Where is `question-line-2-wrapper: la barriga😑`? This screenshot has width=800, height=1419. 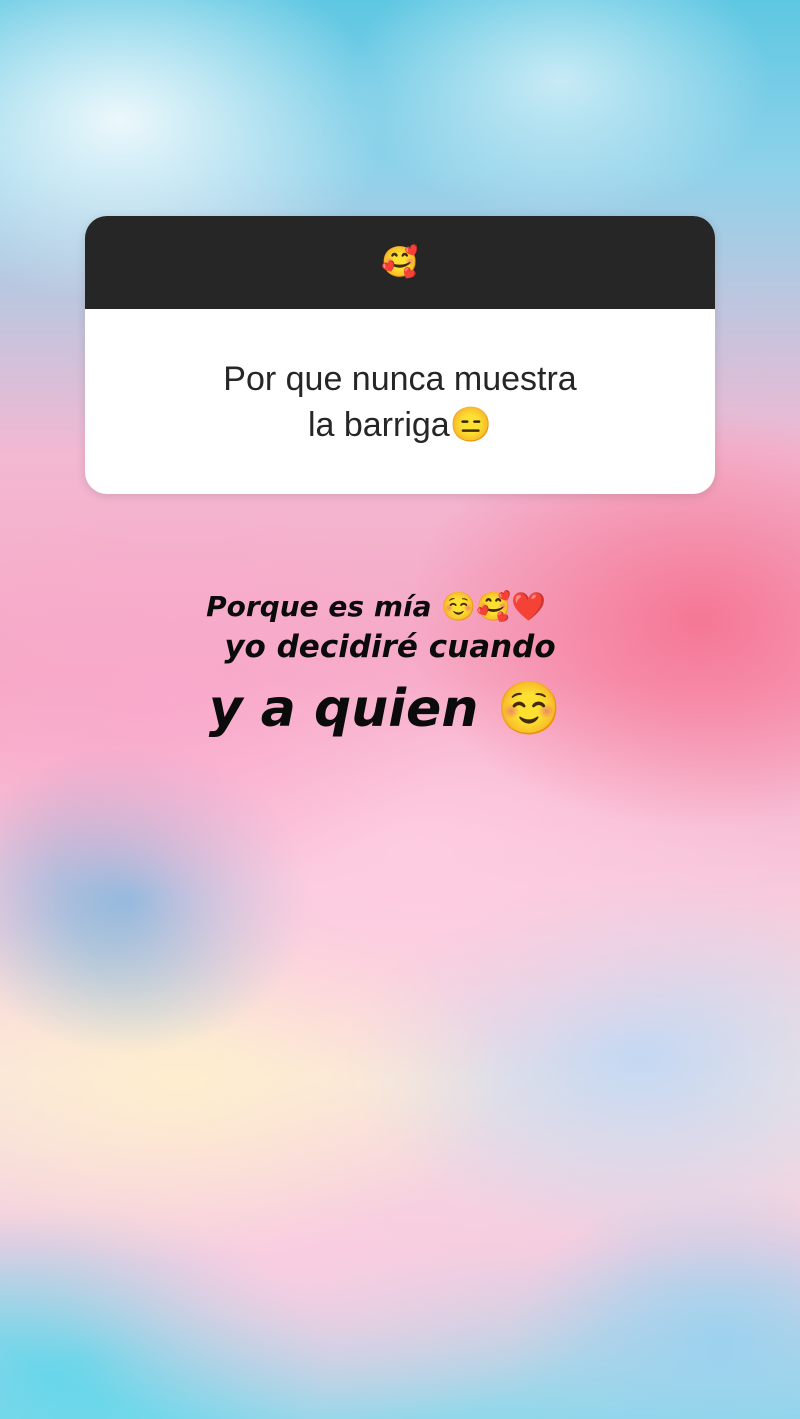 question-line-2-wrapper: la barriga😑 is located at coordinates (400, 425).